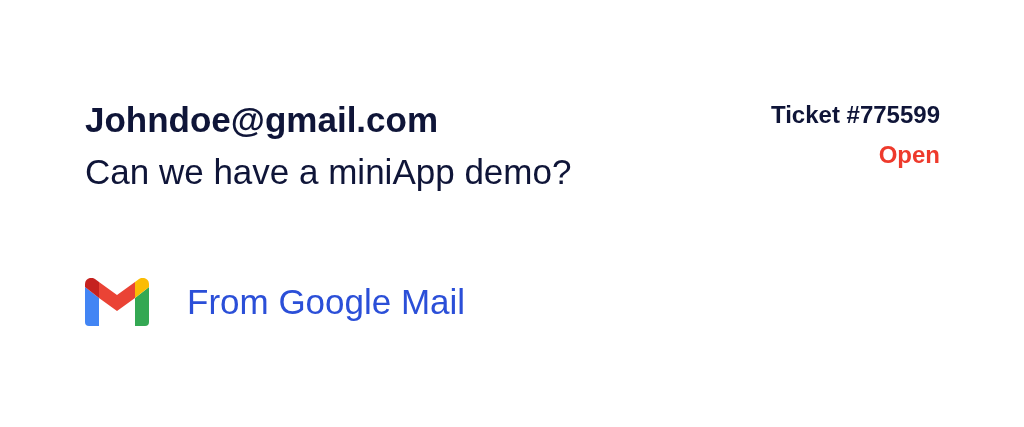  Describe the element at coordinates (262, 120) in the screenshot. I see `sender-email: Johndoe@gmail.com` at that location.